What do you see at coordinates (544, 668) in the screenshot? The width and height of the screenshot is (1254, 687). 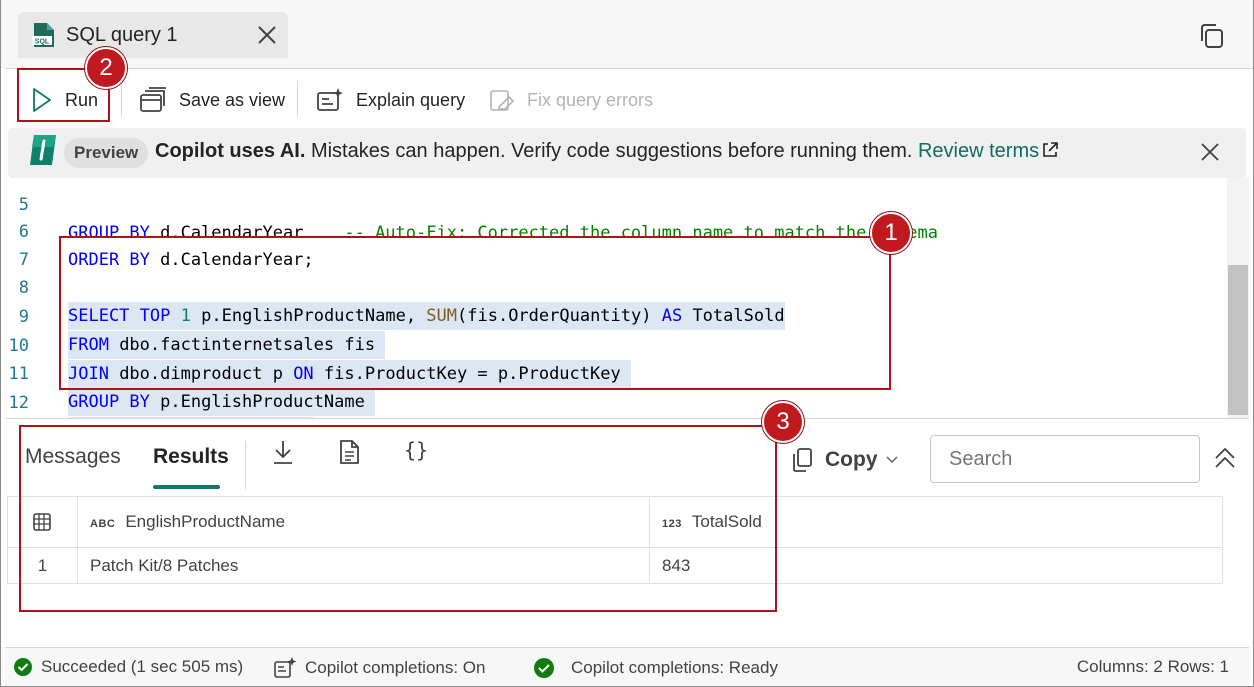 I see `ready-check-icon` at bounding box center [544, 668].